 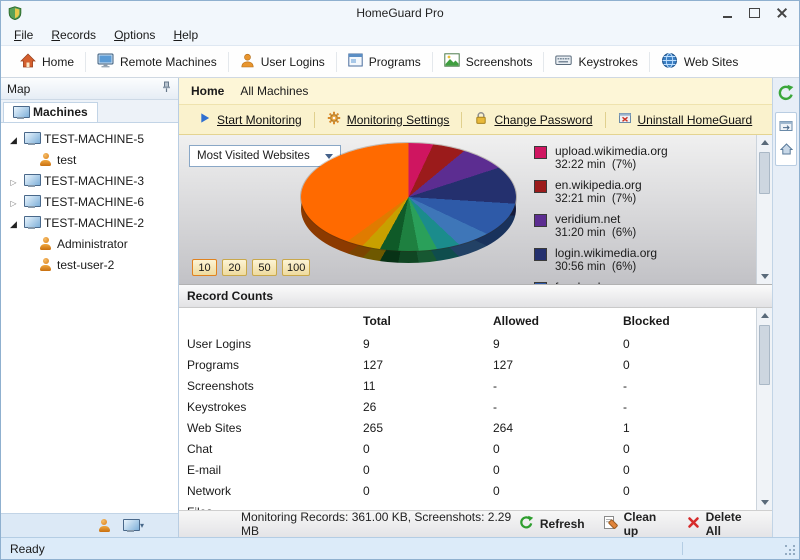 What do you see at coordinates (640, 192) in the screenshot?
I see `legend-item: en.wikipedia.org 32:21 min (7%)` at bounding box center [640, 192].